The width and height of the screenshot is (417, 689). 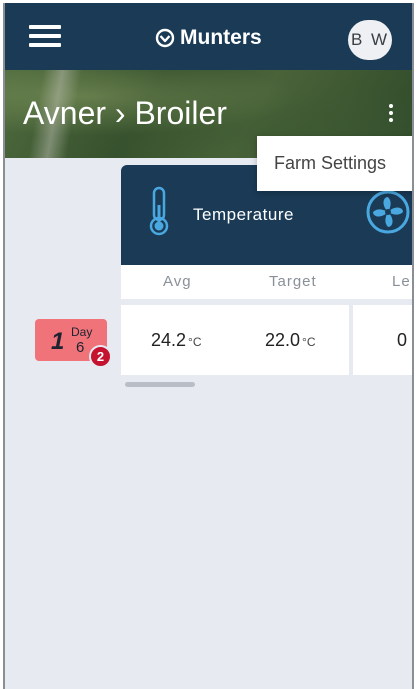 I want to click on unit-avg: °C, so click(x=195, y=342).